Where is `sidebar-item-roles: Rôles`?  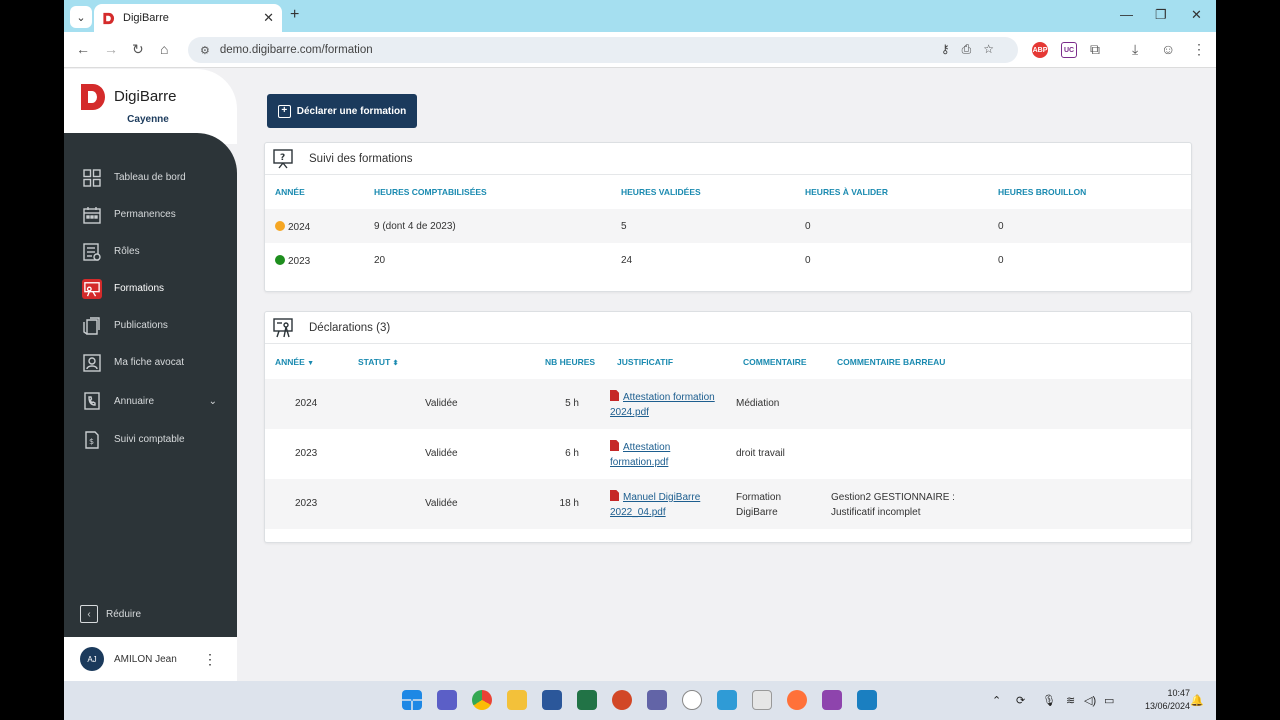
sidebar-item-roles: Rôles is located at coordinates (150, 251).